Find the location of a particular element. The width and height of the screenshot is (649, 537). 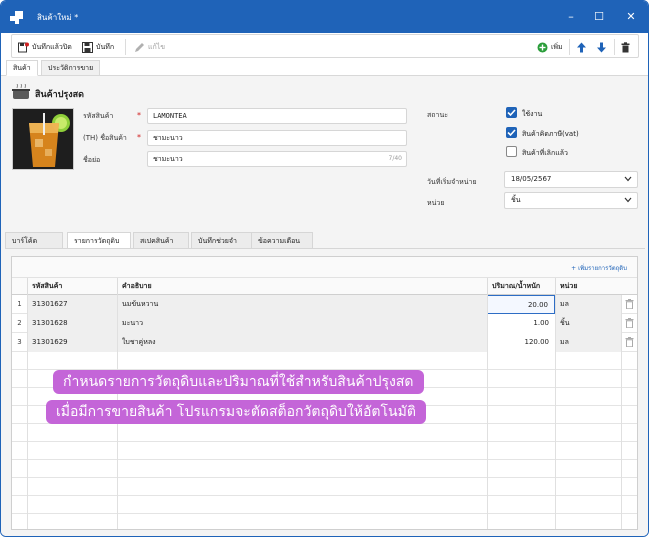

grid-toolbar: + เพิ่มรายการวัตถุดิบ is located at coordinates (324, 267).